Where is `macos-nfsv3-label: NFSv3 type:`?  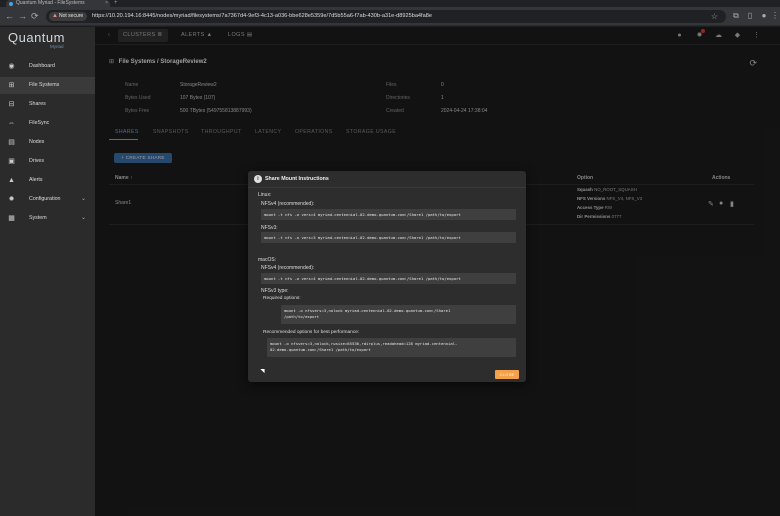 macos-nfsv3-label: NFSv3 type: is located at coordinates (275, 291).